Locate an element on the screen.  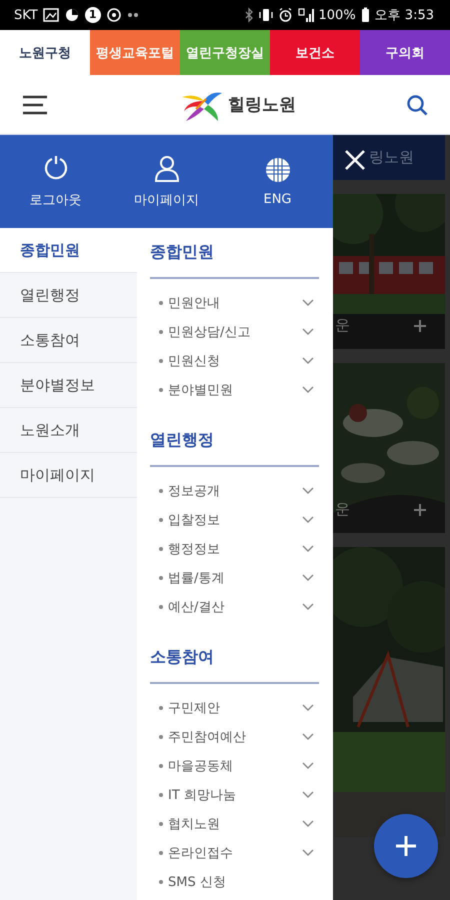
pie-icon is located at coordinates (72, 15).